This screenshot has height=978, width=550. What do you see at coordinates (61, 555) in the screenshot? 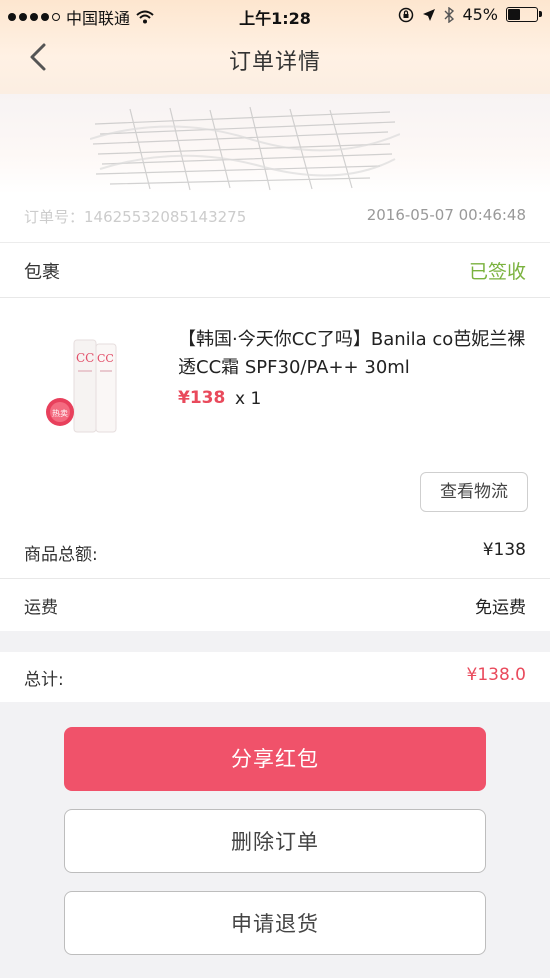
I see `subtotal-label: 商品总额:` at bounding box center [61, 555].